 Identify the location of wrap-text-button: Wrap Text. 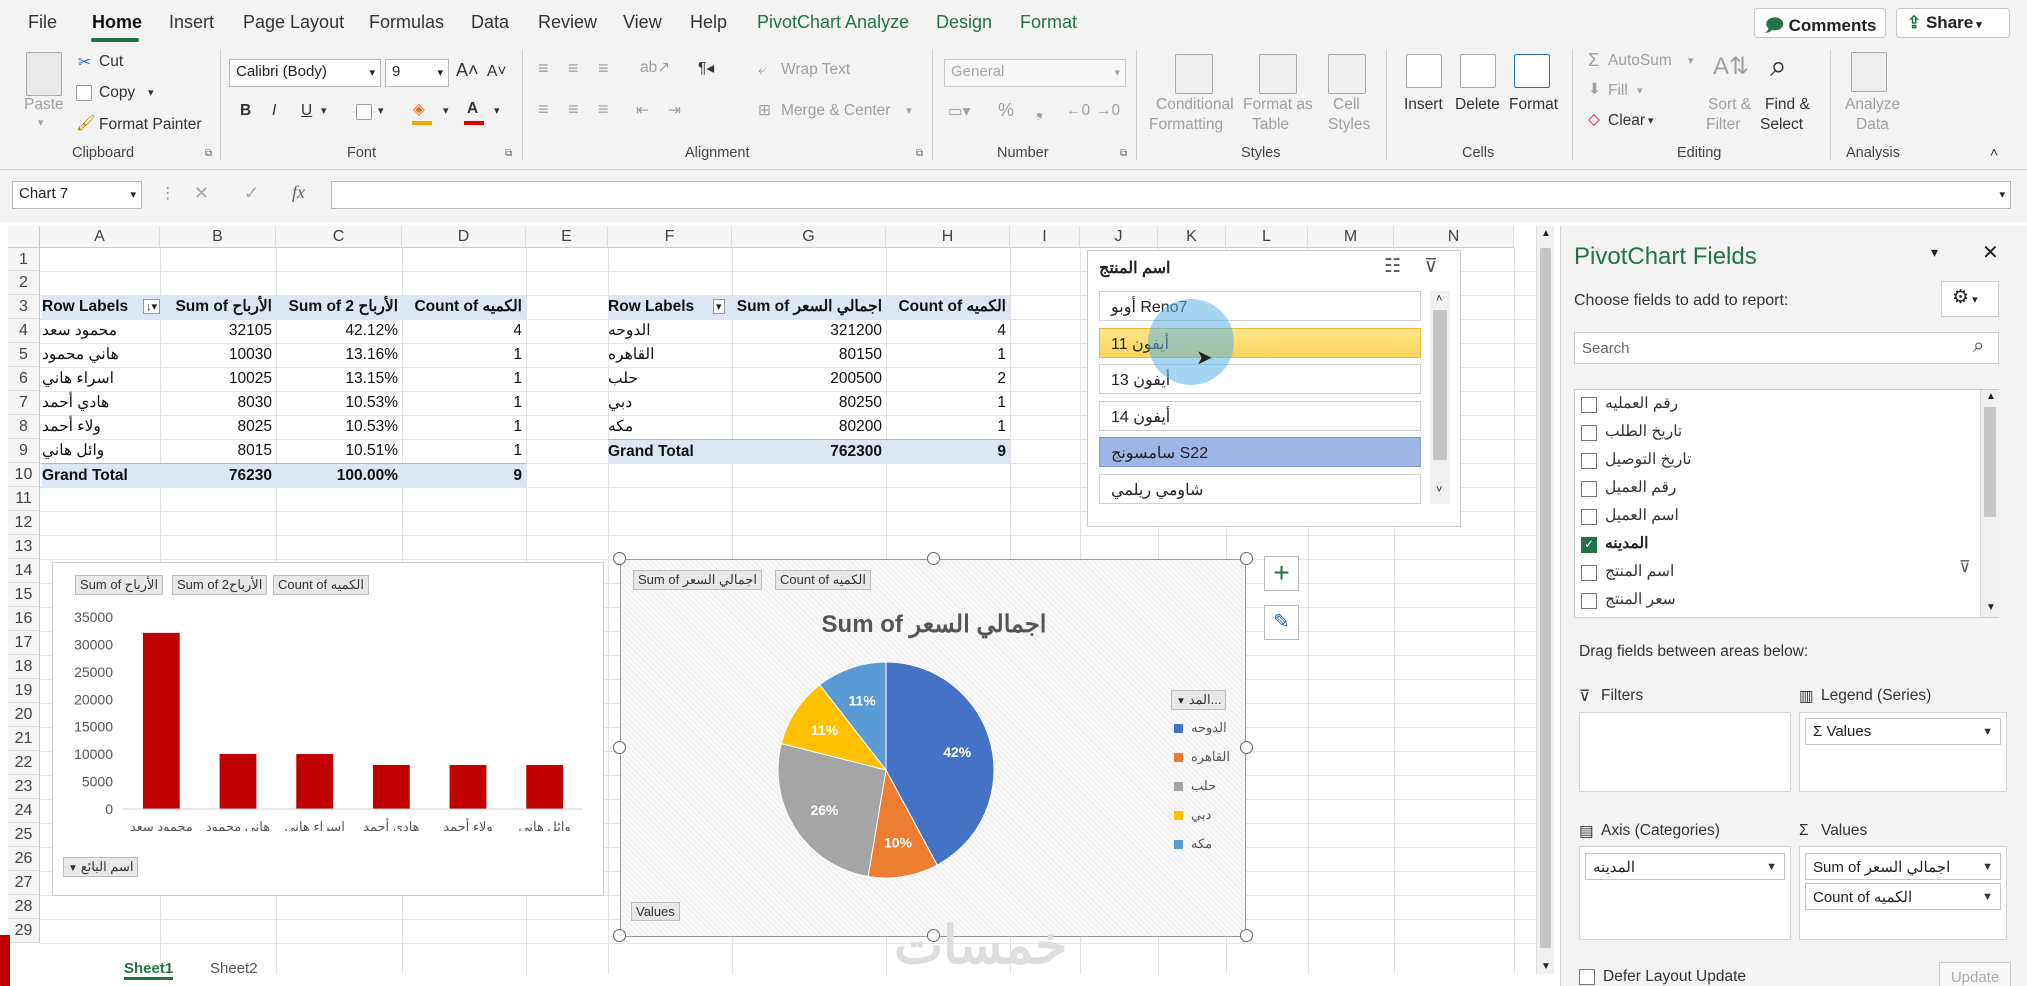
(815, 70).